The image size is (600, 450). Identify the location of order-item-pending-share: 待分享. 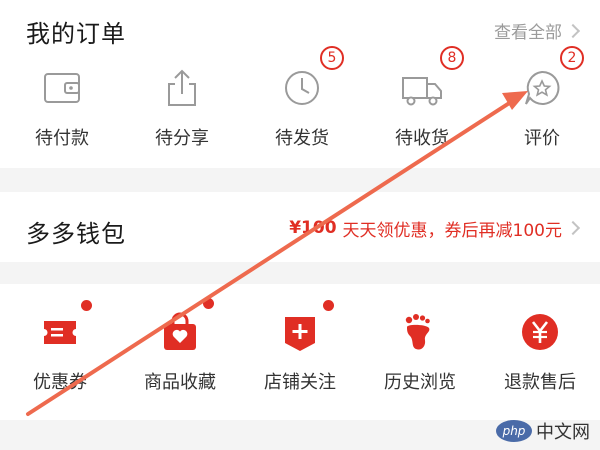
(182, 108).